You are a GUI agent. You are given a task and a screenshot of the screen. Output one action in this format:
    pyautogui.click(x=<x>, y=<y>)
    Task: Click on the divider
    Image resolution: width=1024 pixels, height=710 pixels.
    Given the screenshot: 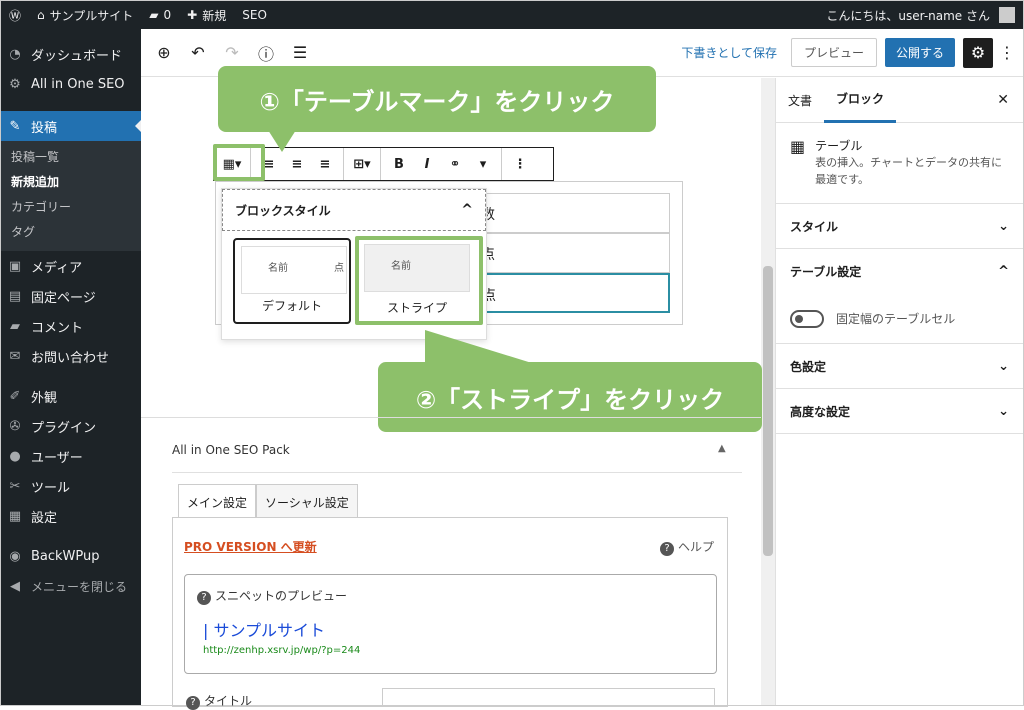 What is the action you would take?
    pyautogui.click(x=457, y=472)
    